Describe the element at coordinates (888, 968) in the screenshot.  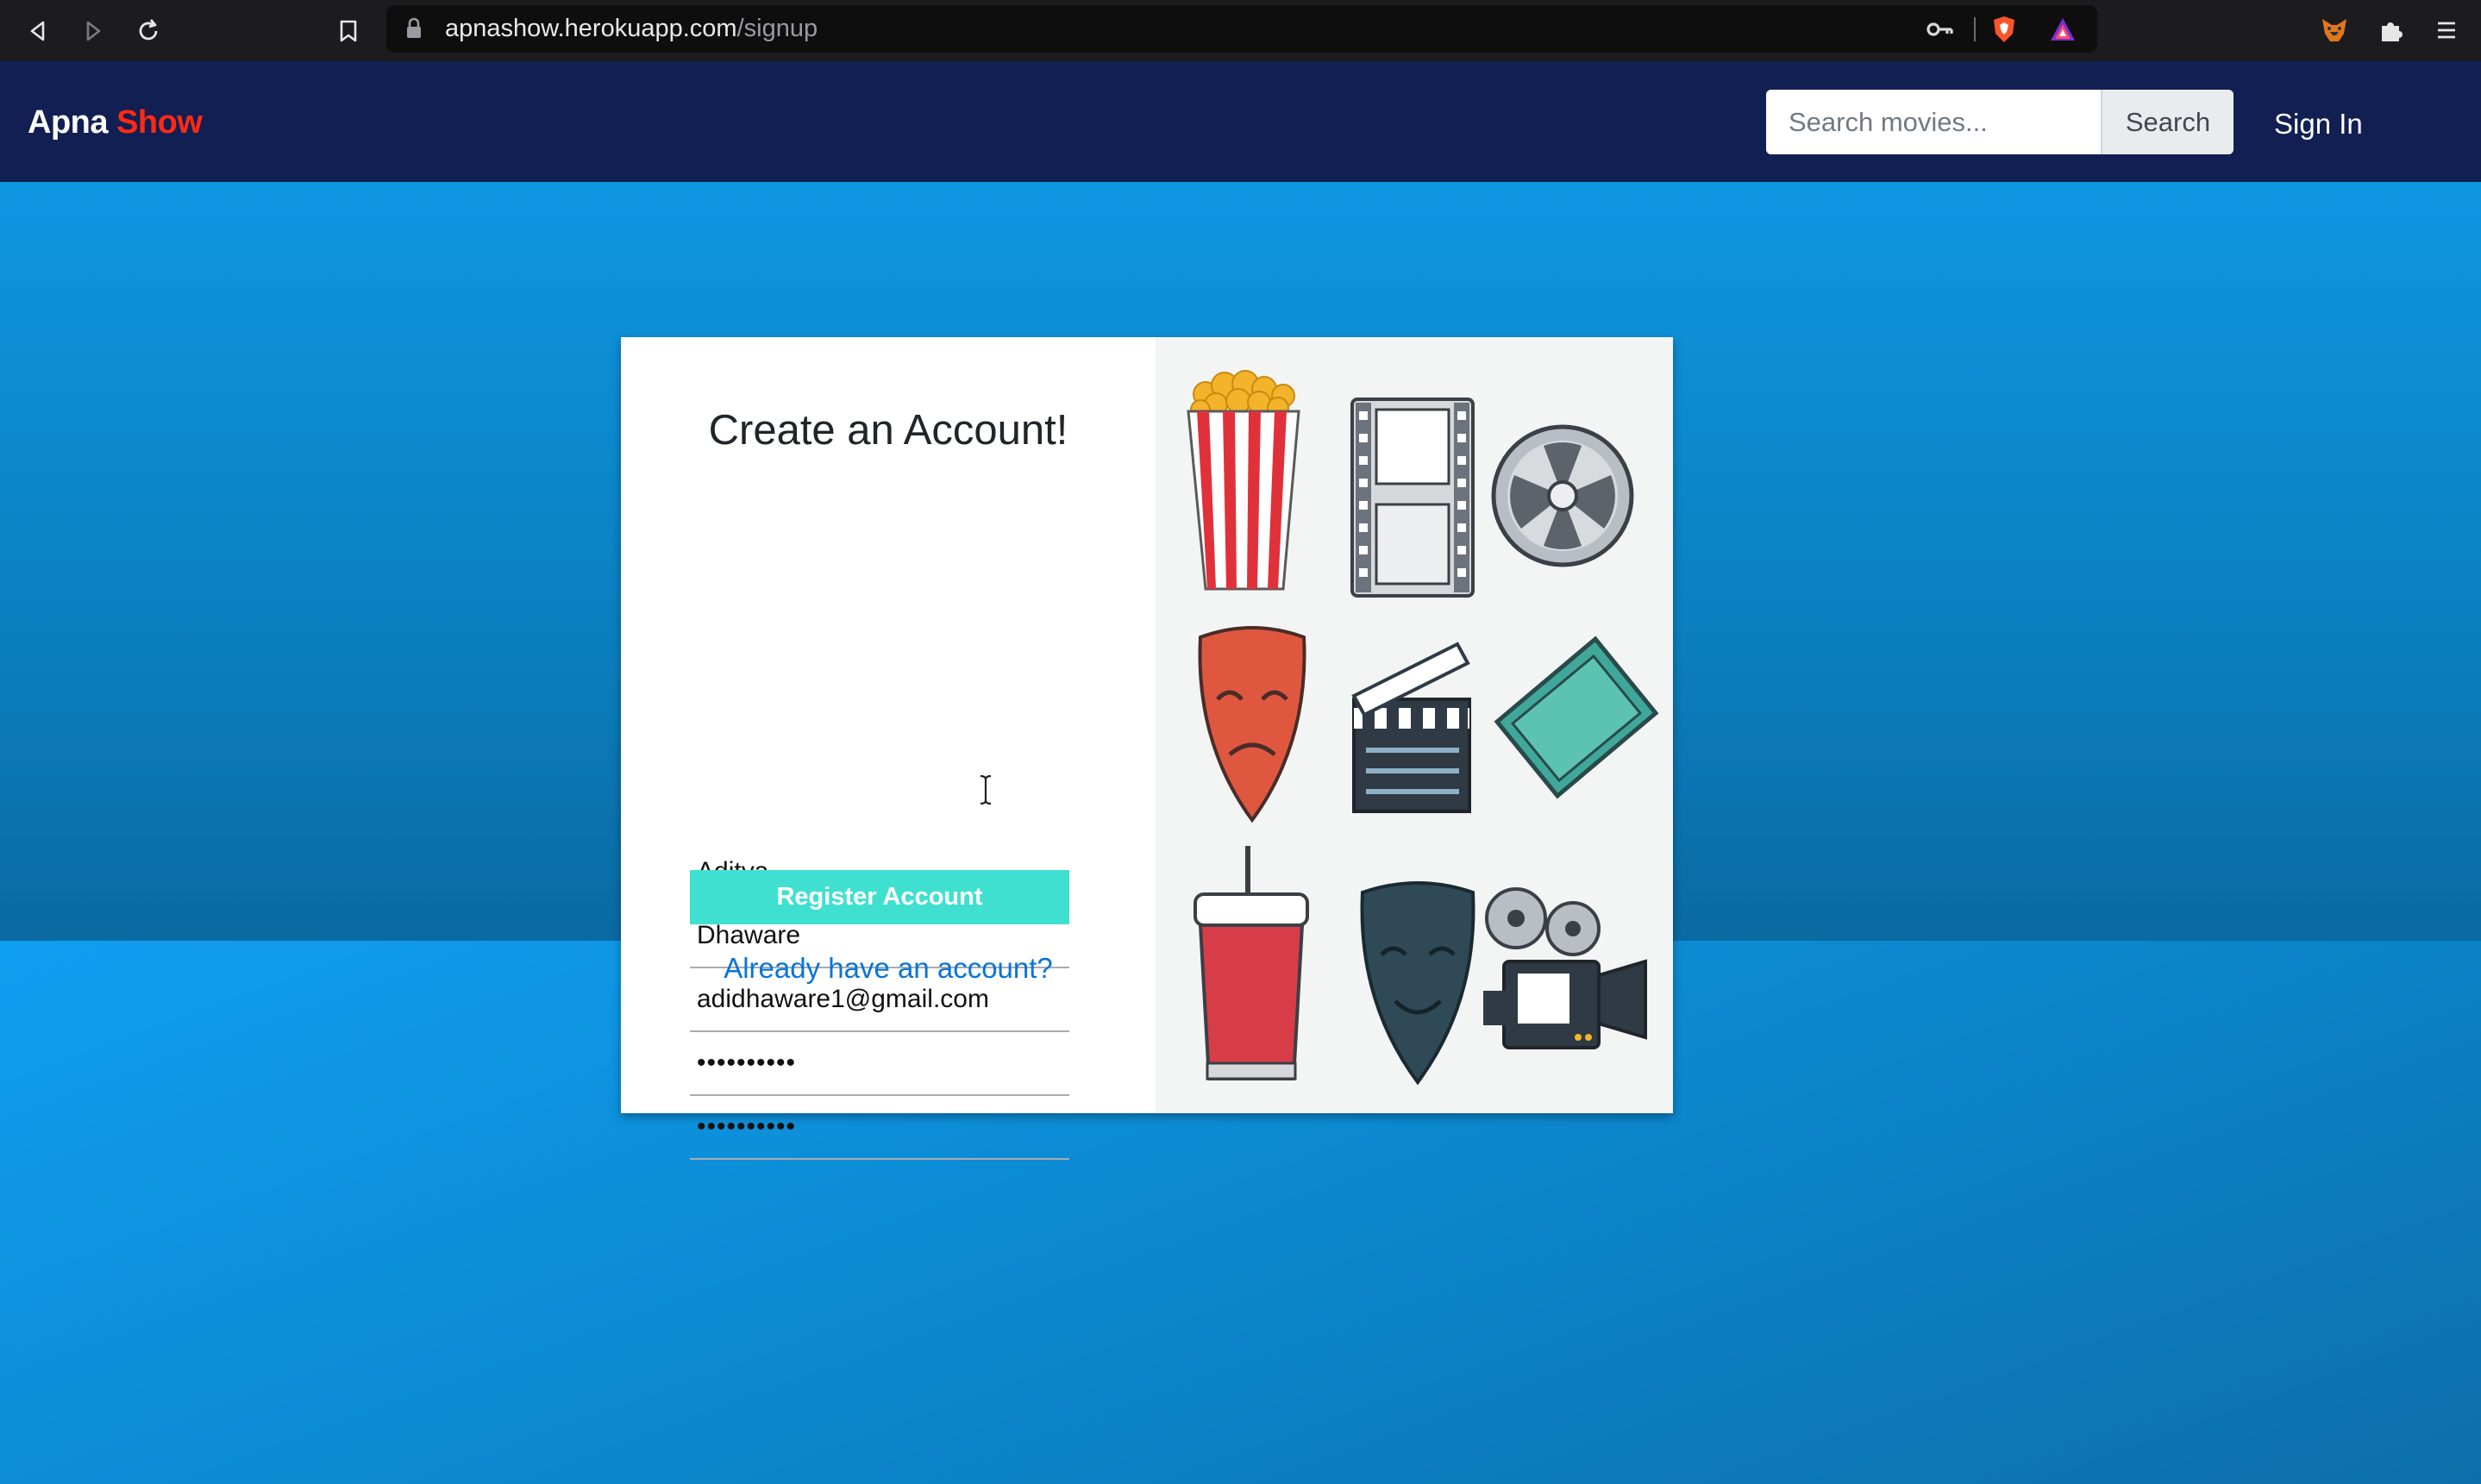
I see `login-link: Already have an account?` at that location.